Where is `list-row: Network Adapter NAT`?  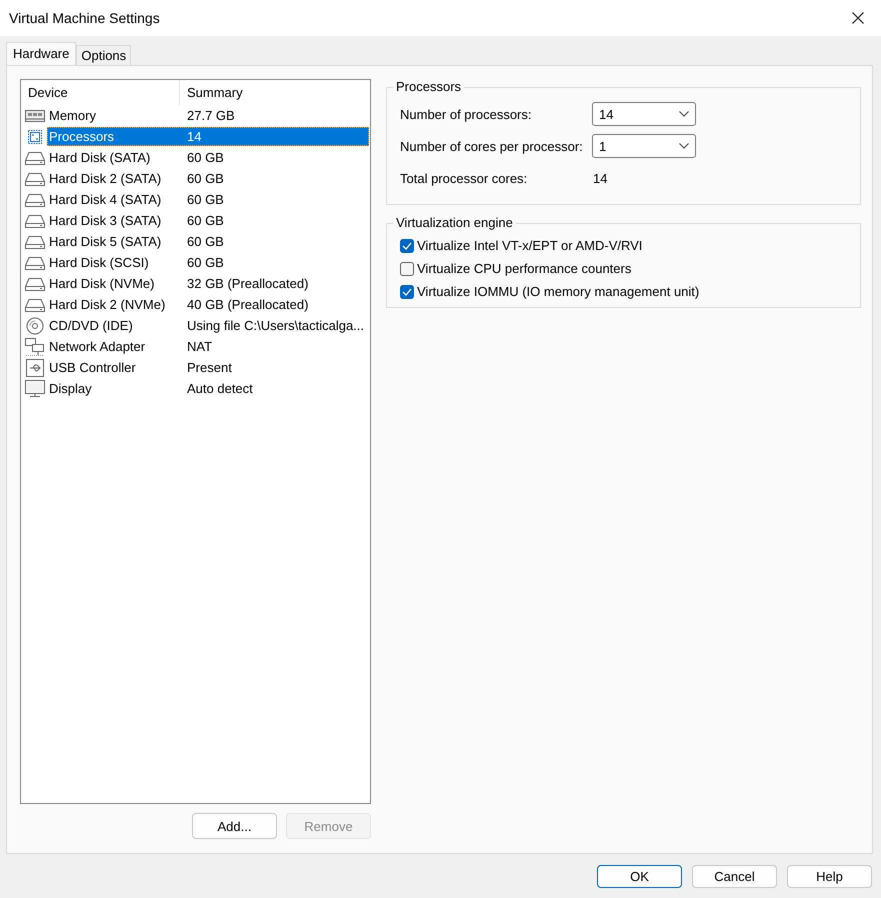
list-row: Network Adapter NAT is located at coordinates (208, 346).